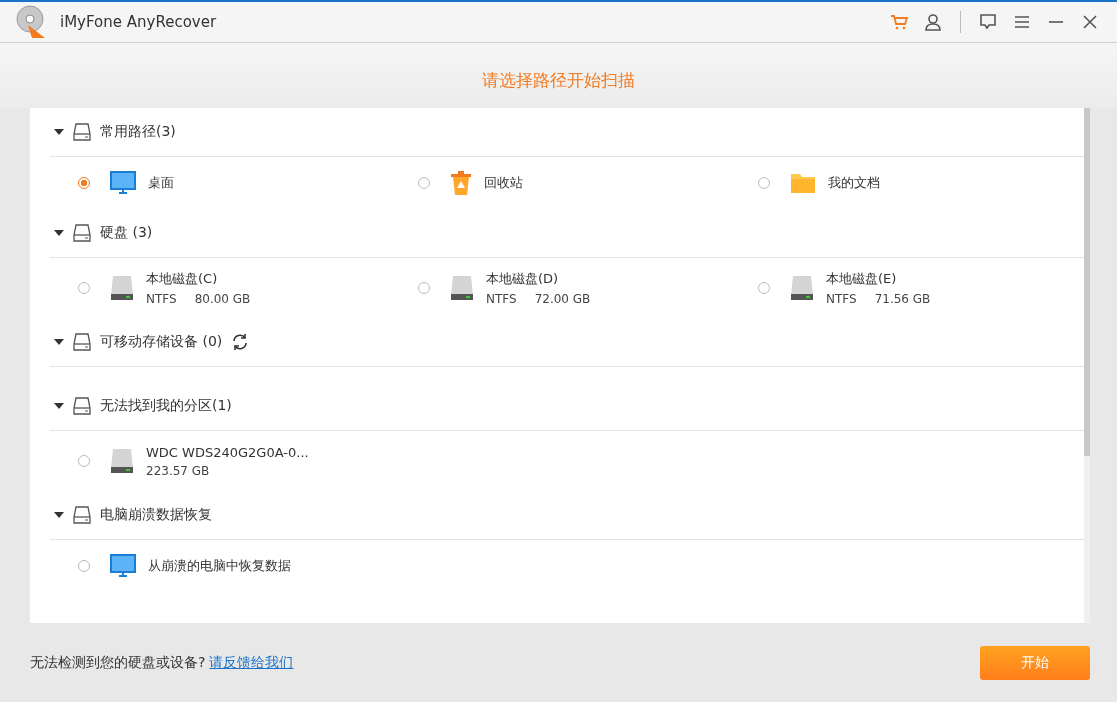  Describe the element at coordinates (1035, 662) in the screenshot. I see `start-button: 开始` at that location.